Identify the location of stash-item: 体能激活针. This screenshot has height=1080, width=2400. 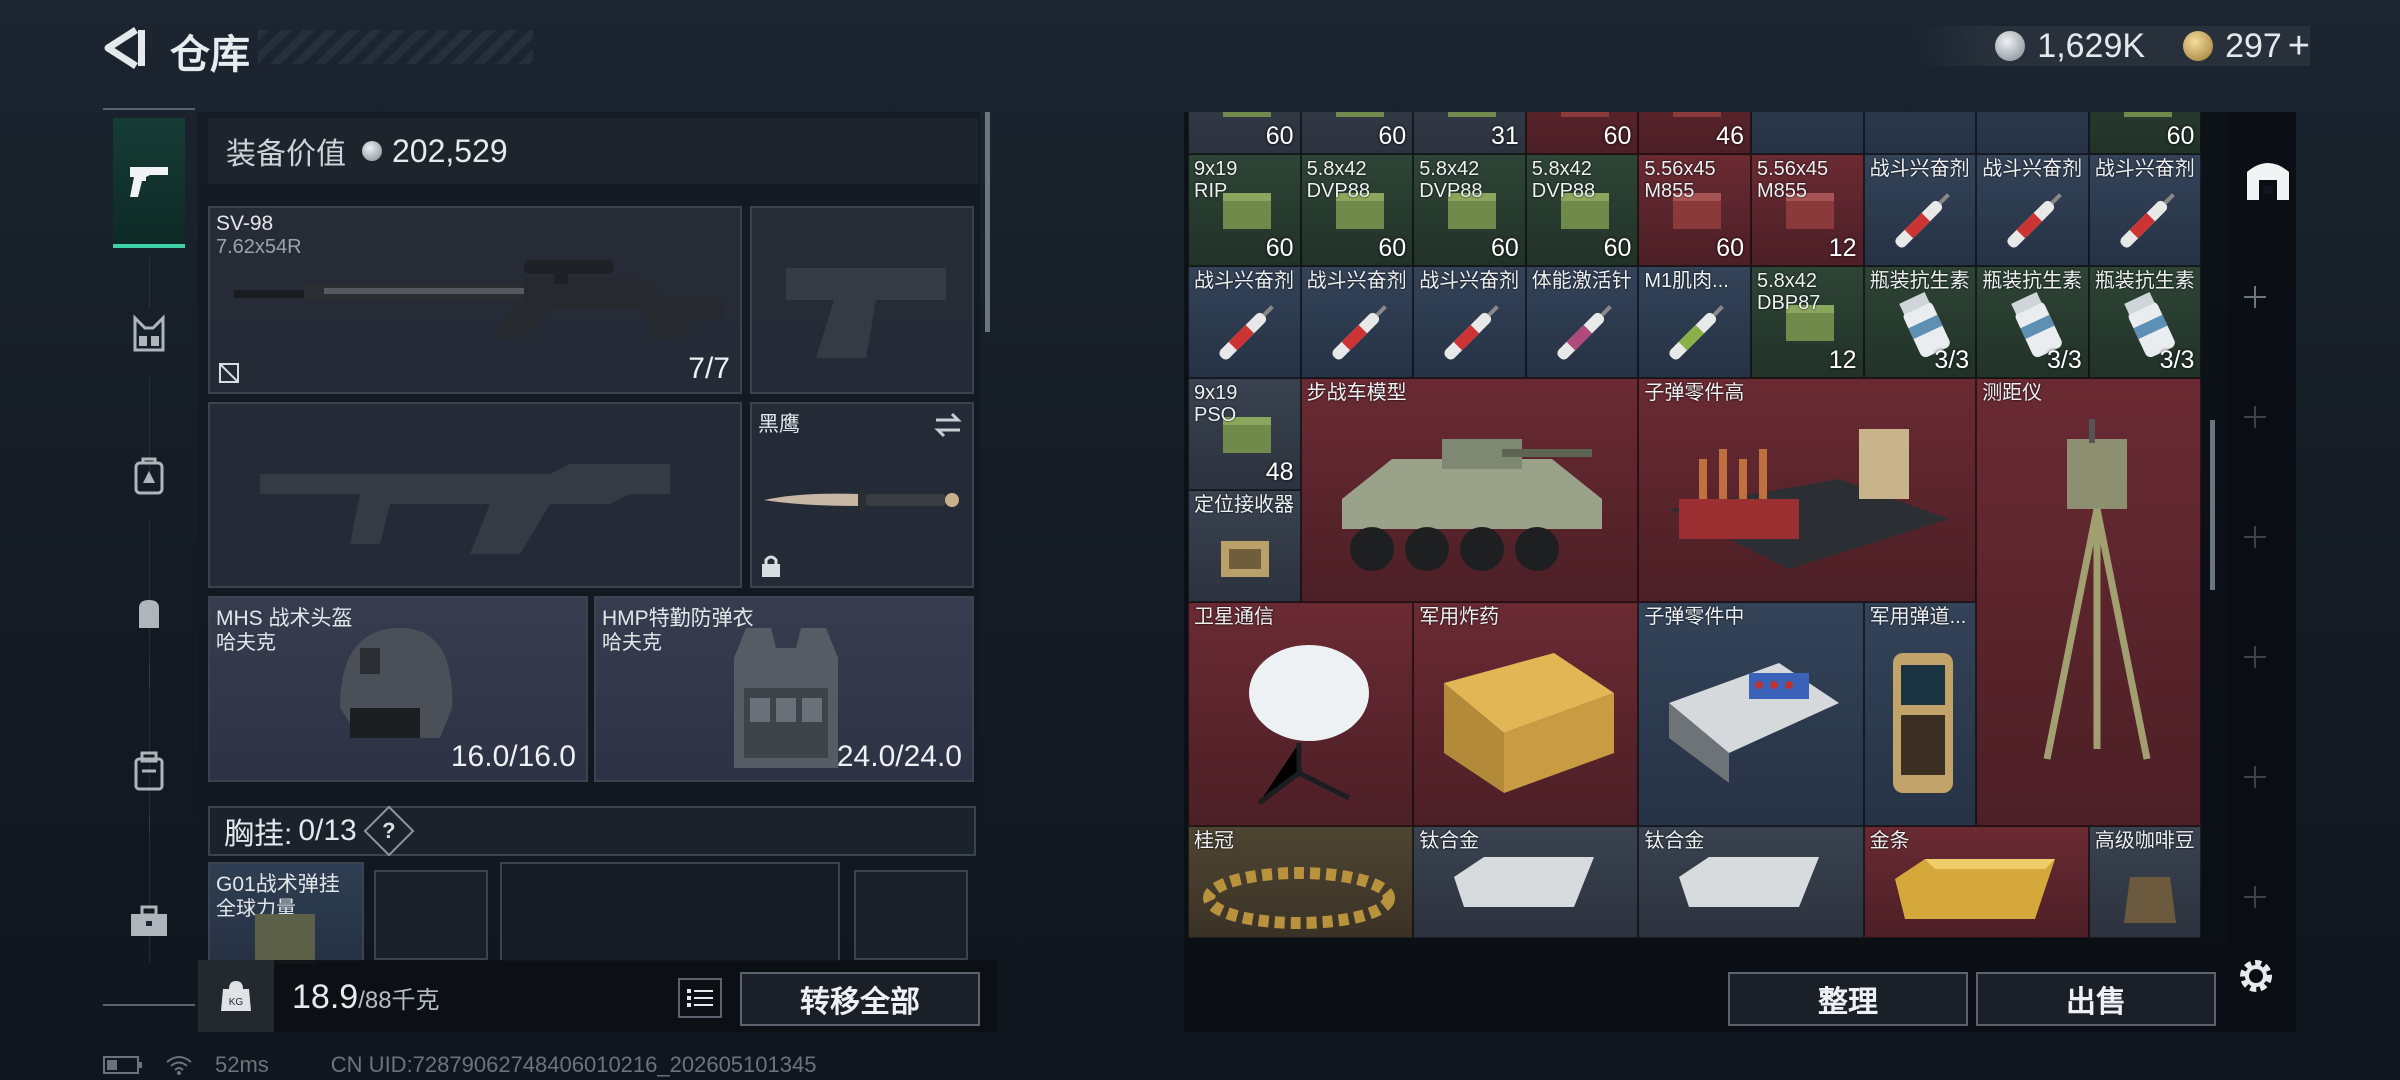
(1582, 322).